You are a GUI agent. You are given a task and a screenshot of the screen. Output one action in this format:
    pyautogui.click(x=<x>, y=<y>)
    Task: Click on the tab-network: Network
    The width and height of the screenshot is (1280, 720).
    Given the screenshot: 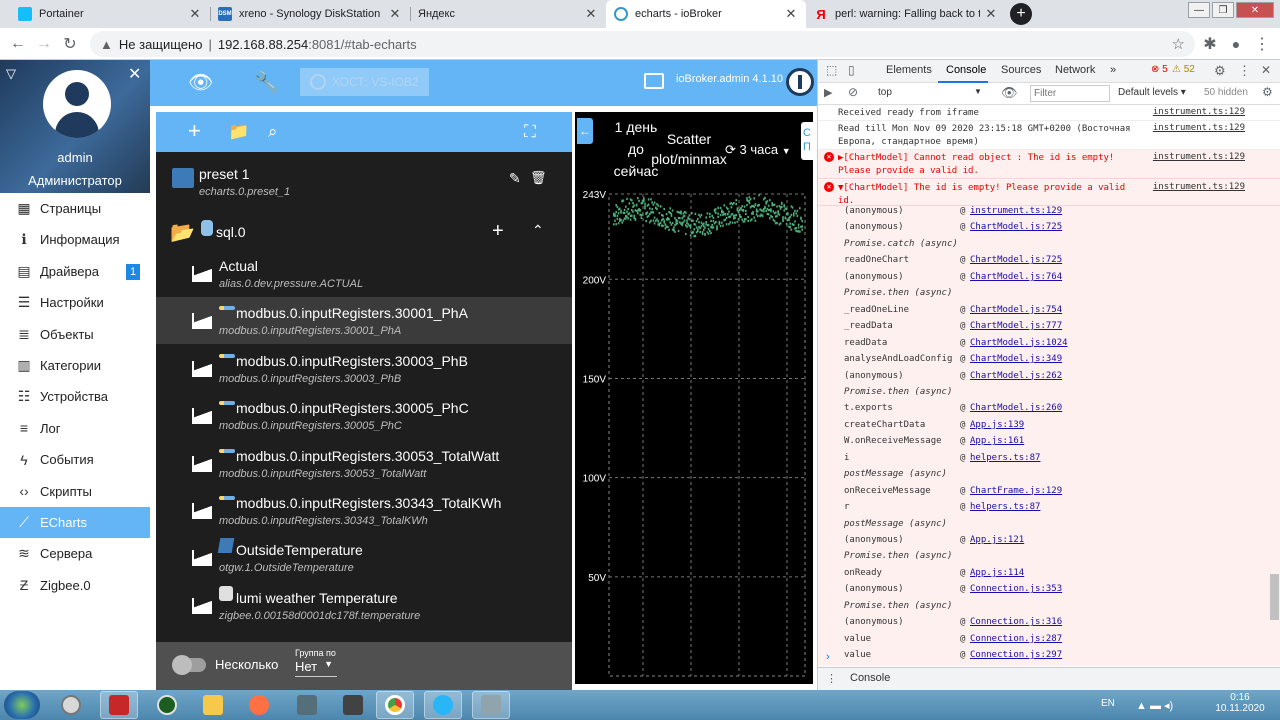 What is the action you would take?
    pyautogui.click(x=1075, y=70)
    